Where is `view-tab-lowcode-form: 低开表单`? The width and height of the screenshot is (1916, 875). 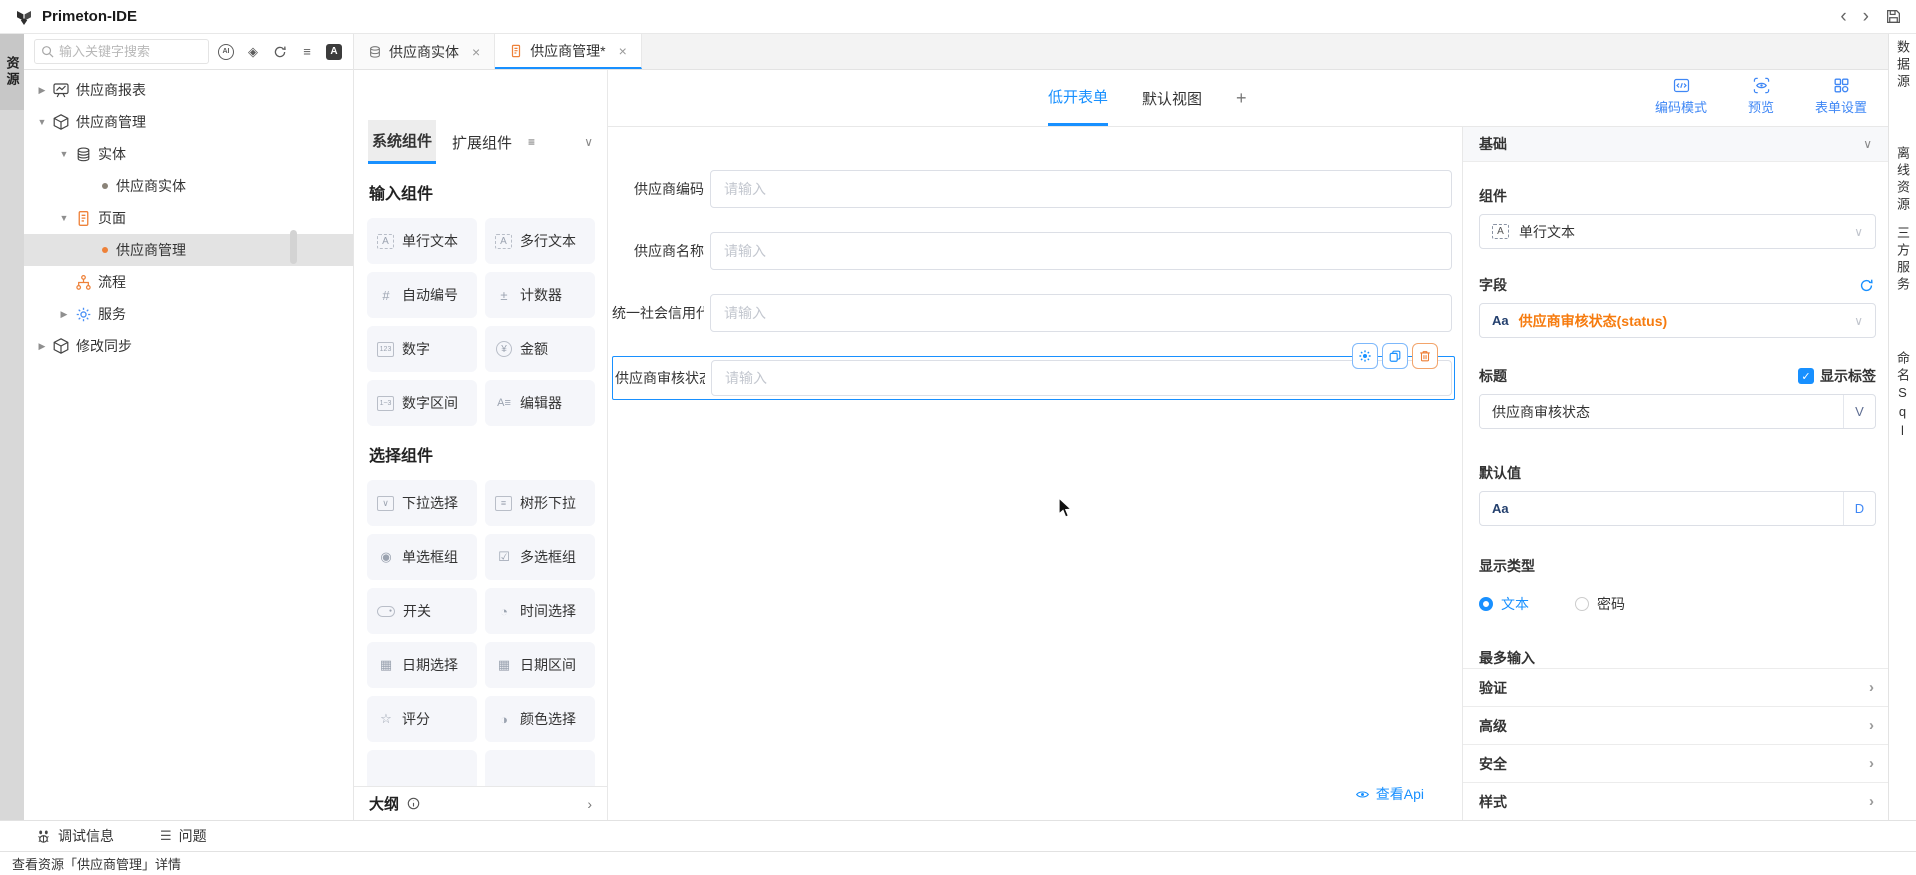
view-tab-lowcode-form: 低开表单 is located at coordinates (1078, 98).